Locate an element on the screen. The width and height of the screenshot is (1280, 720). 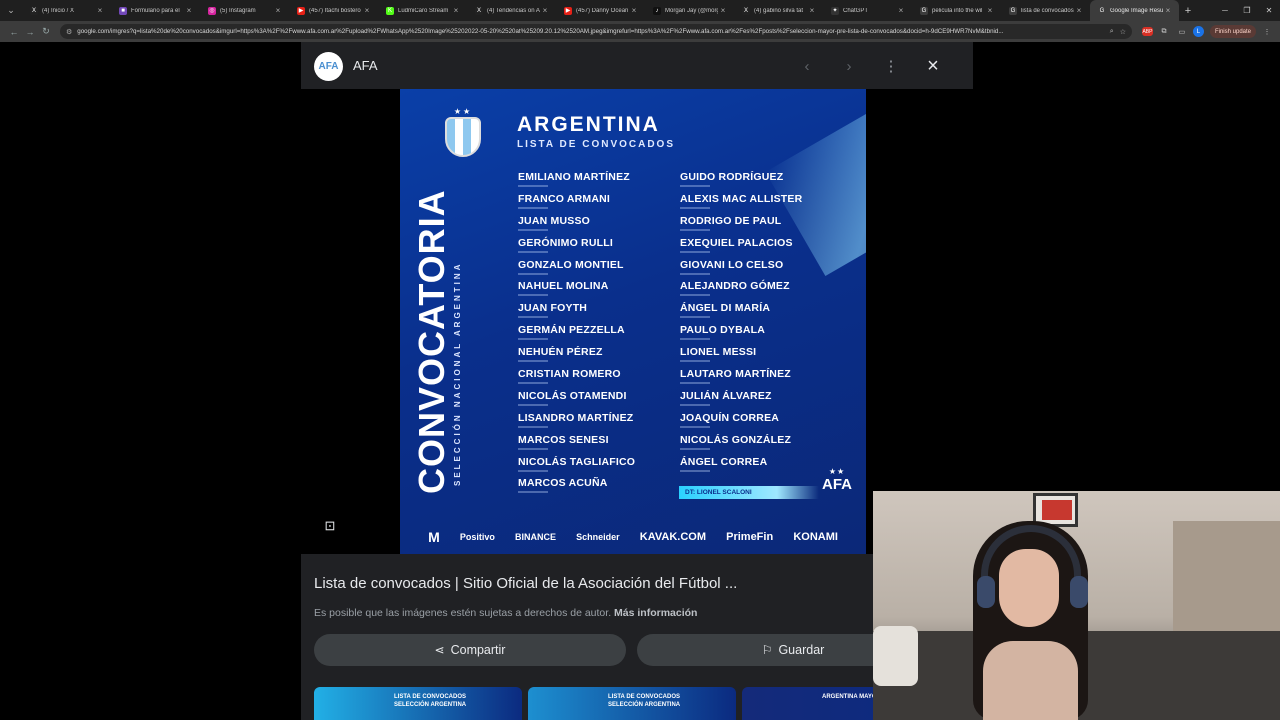
player-name: RODRIGO DE PAUL is located at coordinates (731, 220).